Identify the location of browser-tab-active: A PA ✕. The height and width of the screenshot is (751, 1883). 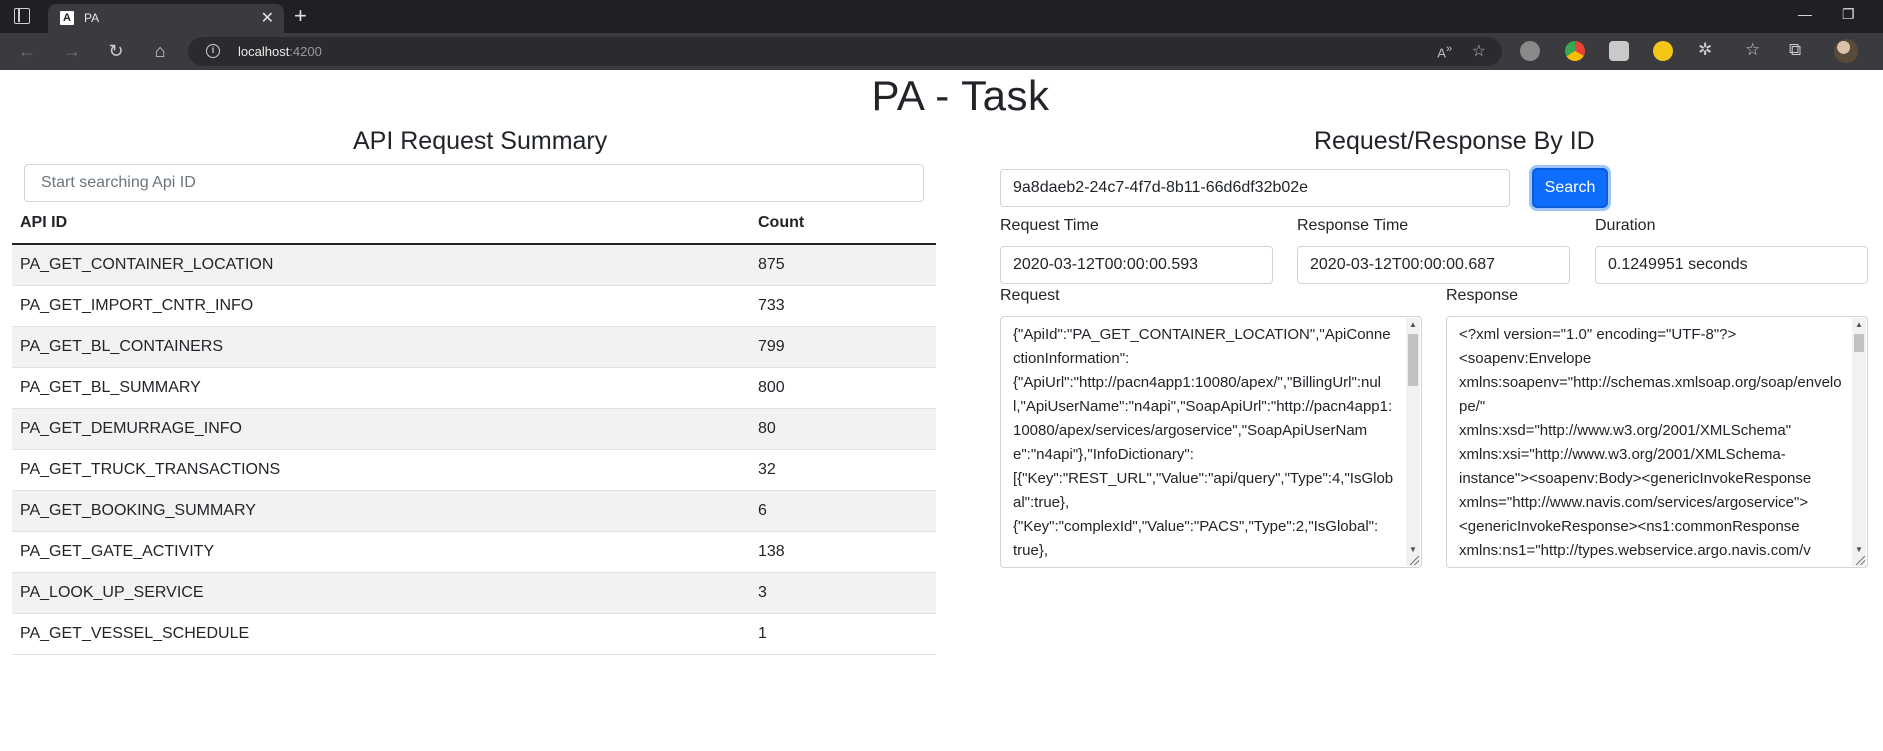
(166, 18).